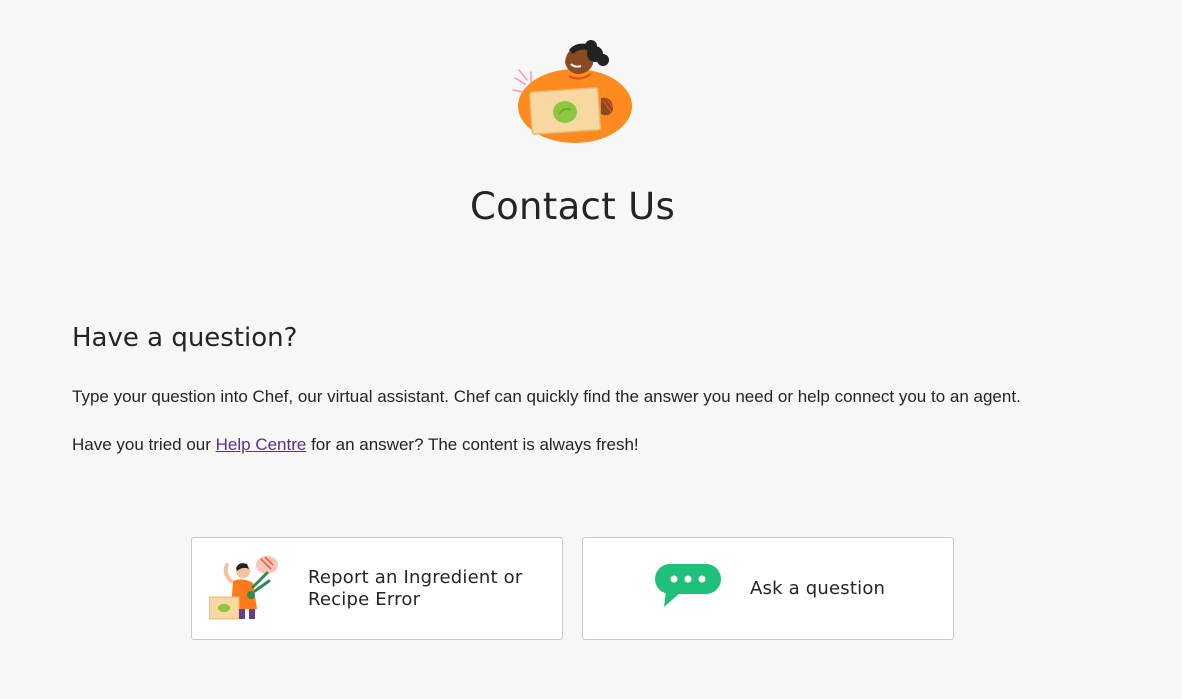  What do you see at coordinates (430, 589) in the screenshot?
I see `report-error-label: Report an Ingredient or Recipe Error` at bounding box center [430, 589].